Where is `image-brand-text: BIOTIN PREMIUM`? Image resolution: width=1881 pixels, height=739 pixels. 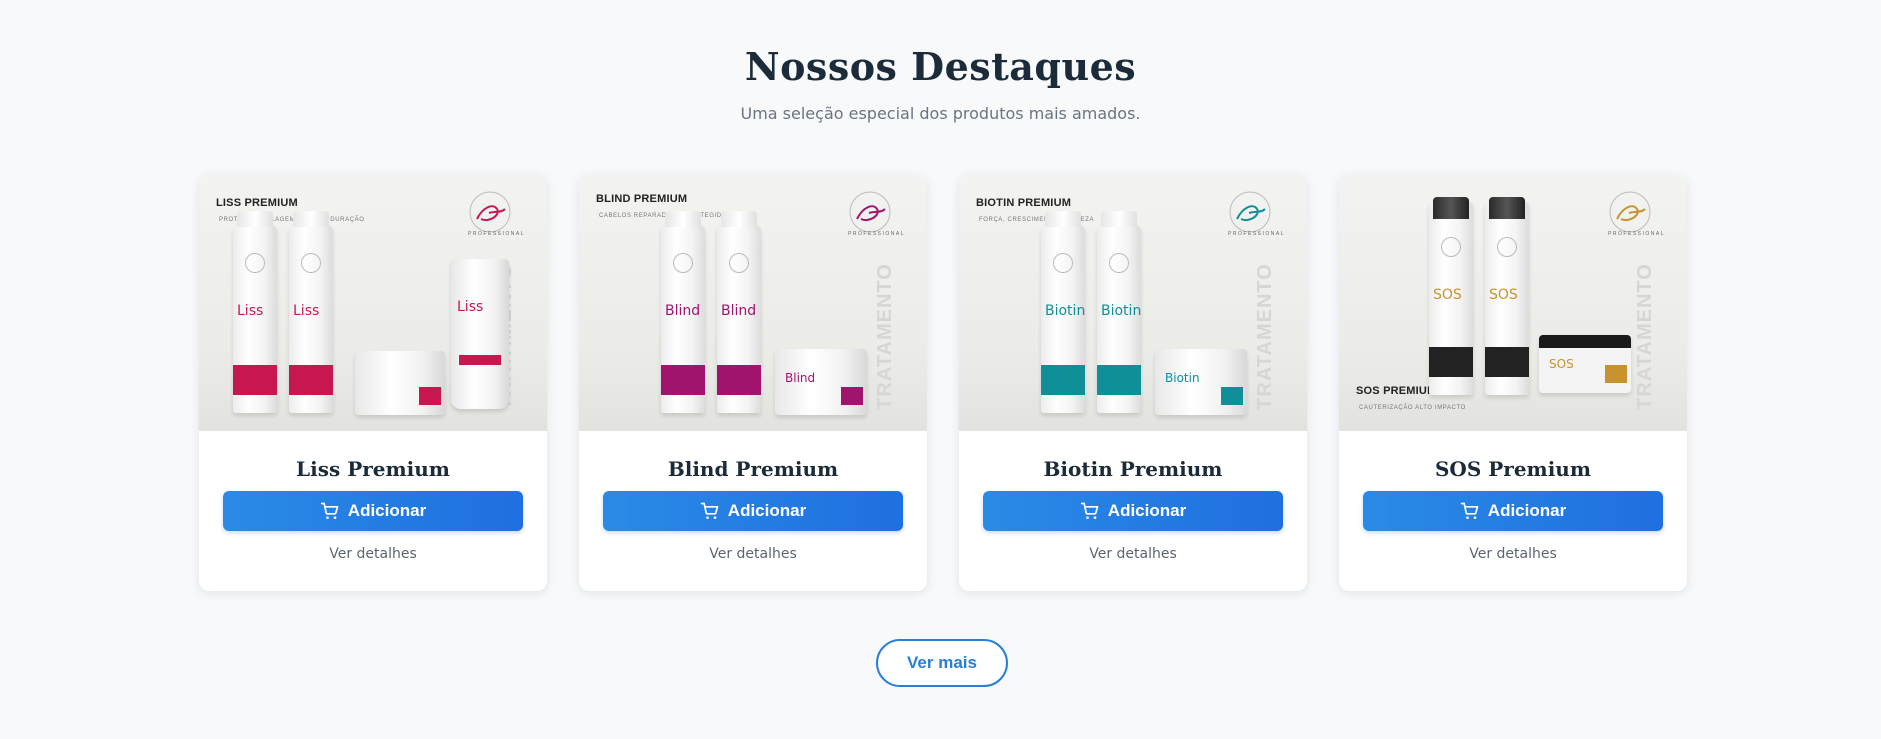
image-brand-text: BIOTIN PREMIUM is located at coordinates (1024, 203).